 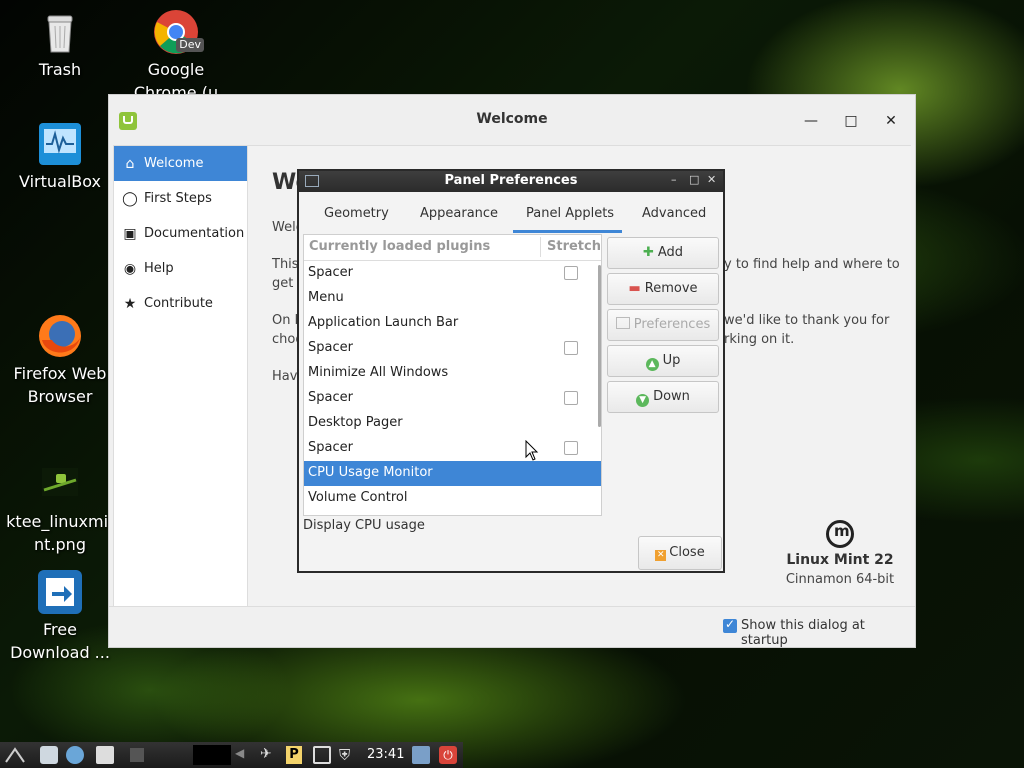 I want to click on active-tab-indicator, so click(x=567, y=231).